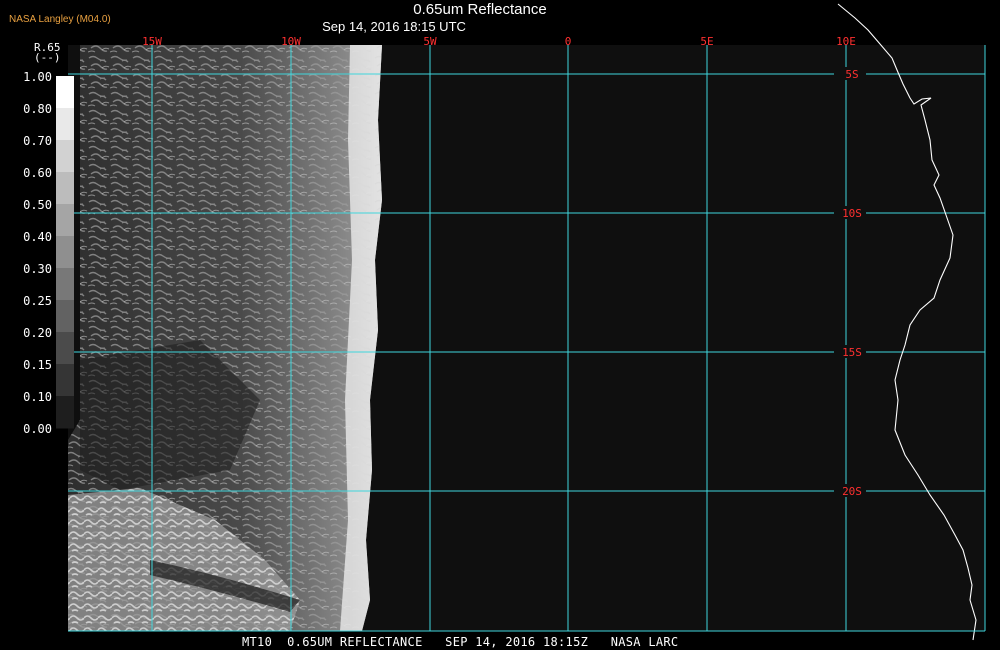  I want to click on colorbar-tick-label: 0.70, so click(37, 141).